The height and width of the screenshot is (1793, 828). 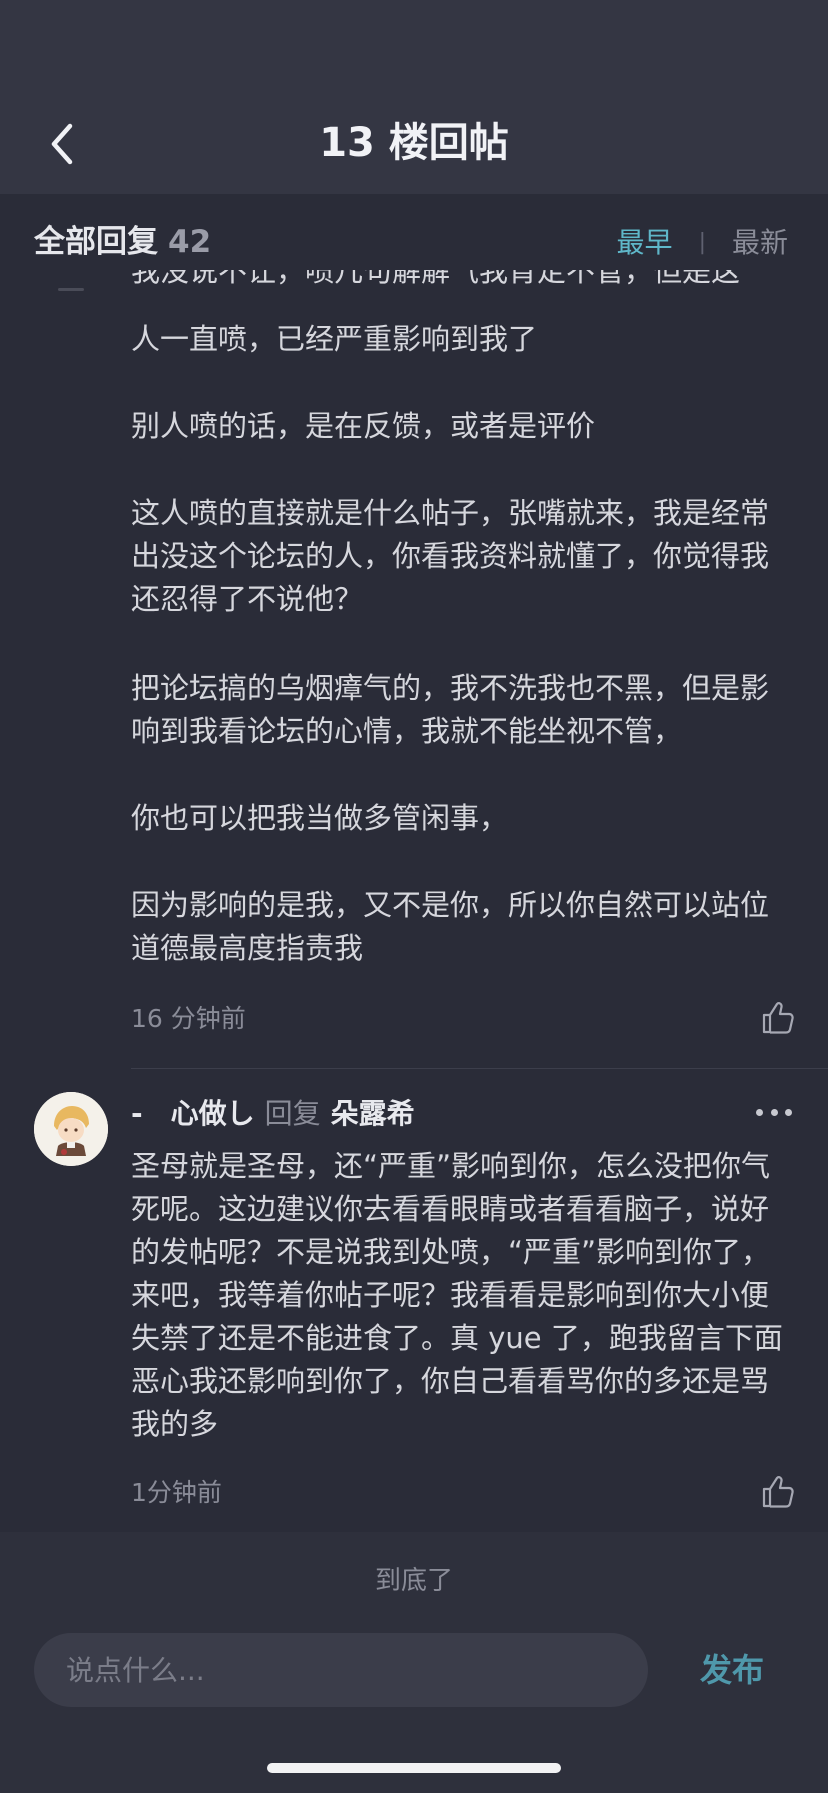 I want to click on post-timestamp: 16 分钟前, so click(x=188, y=1018).